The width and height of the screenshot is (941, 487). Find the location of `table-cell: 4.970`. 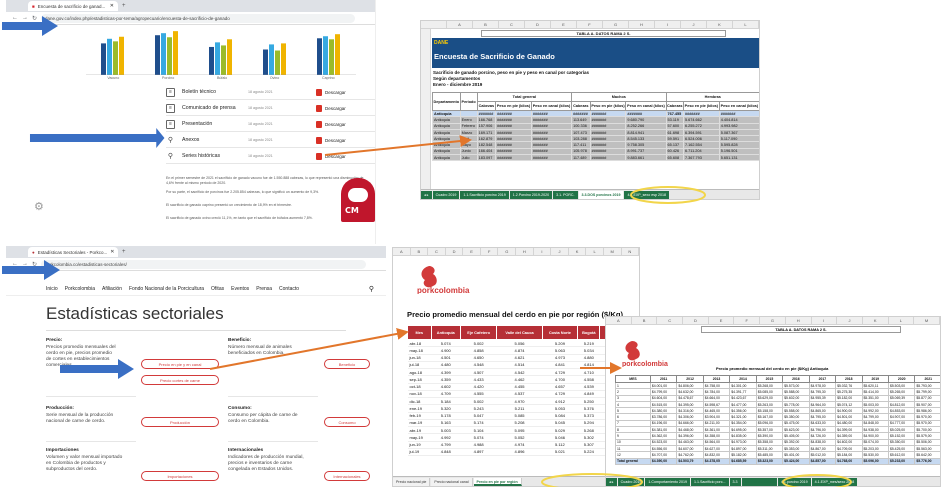

table-cell: 4.970 is located at coordinates (519, 401).